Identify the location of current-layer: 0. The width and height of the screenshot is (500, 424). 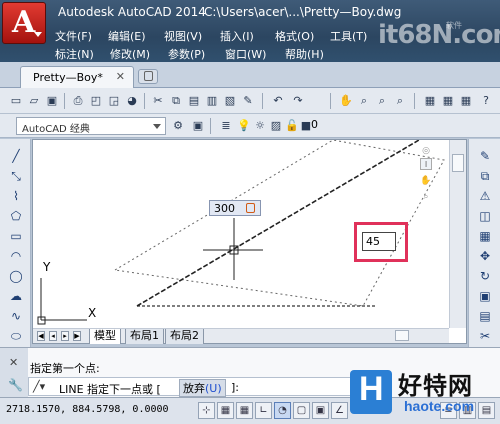
(314, 124).